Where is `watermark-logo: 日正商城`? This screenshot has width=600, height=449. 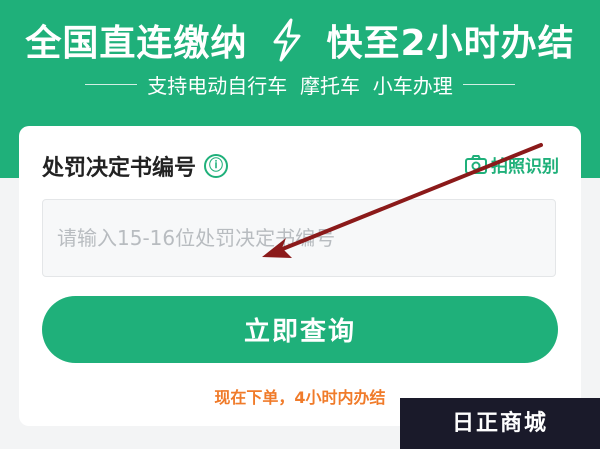 watermark-logo: 日正商城 is located at coordinates (500, 423).